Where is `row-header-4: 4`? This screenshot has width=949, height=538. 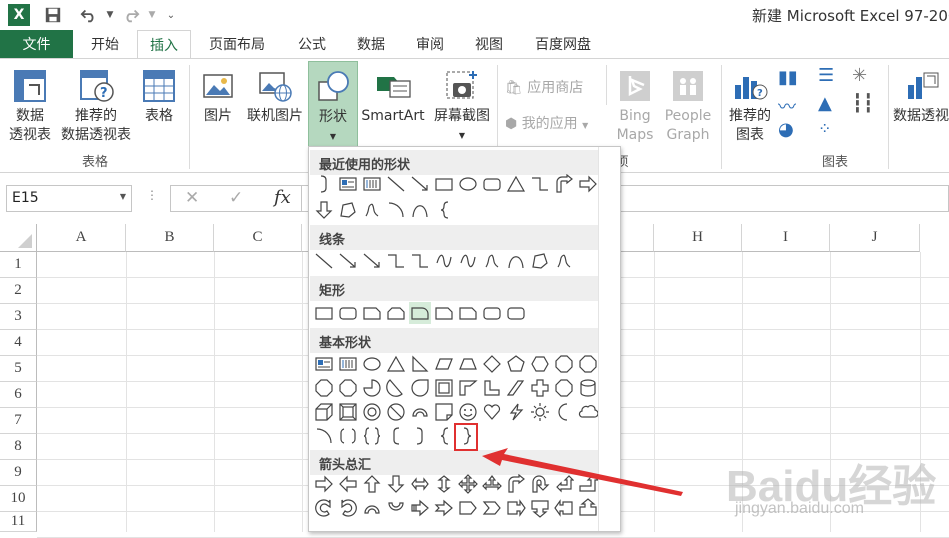
row-header-4: 4 is located at coordinates (18, 343).